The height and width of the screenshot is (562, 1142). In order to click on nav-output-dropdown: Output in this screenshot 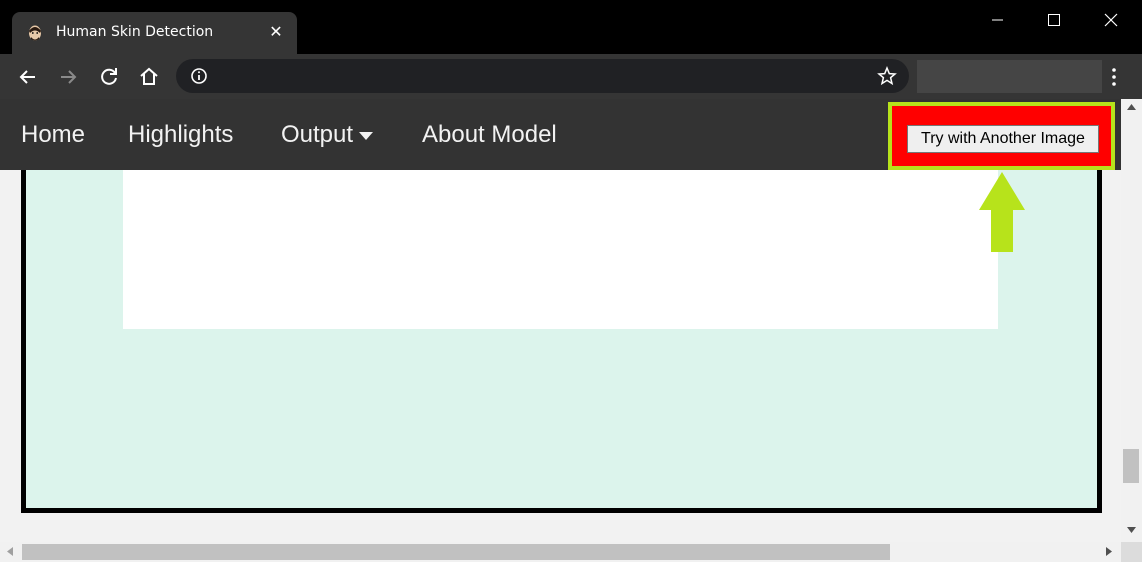, I will do `click(327, 135)`.